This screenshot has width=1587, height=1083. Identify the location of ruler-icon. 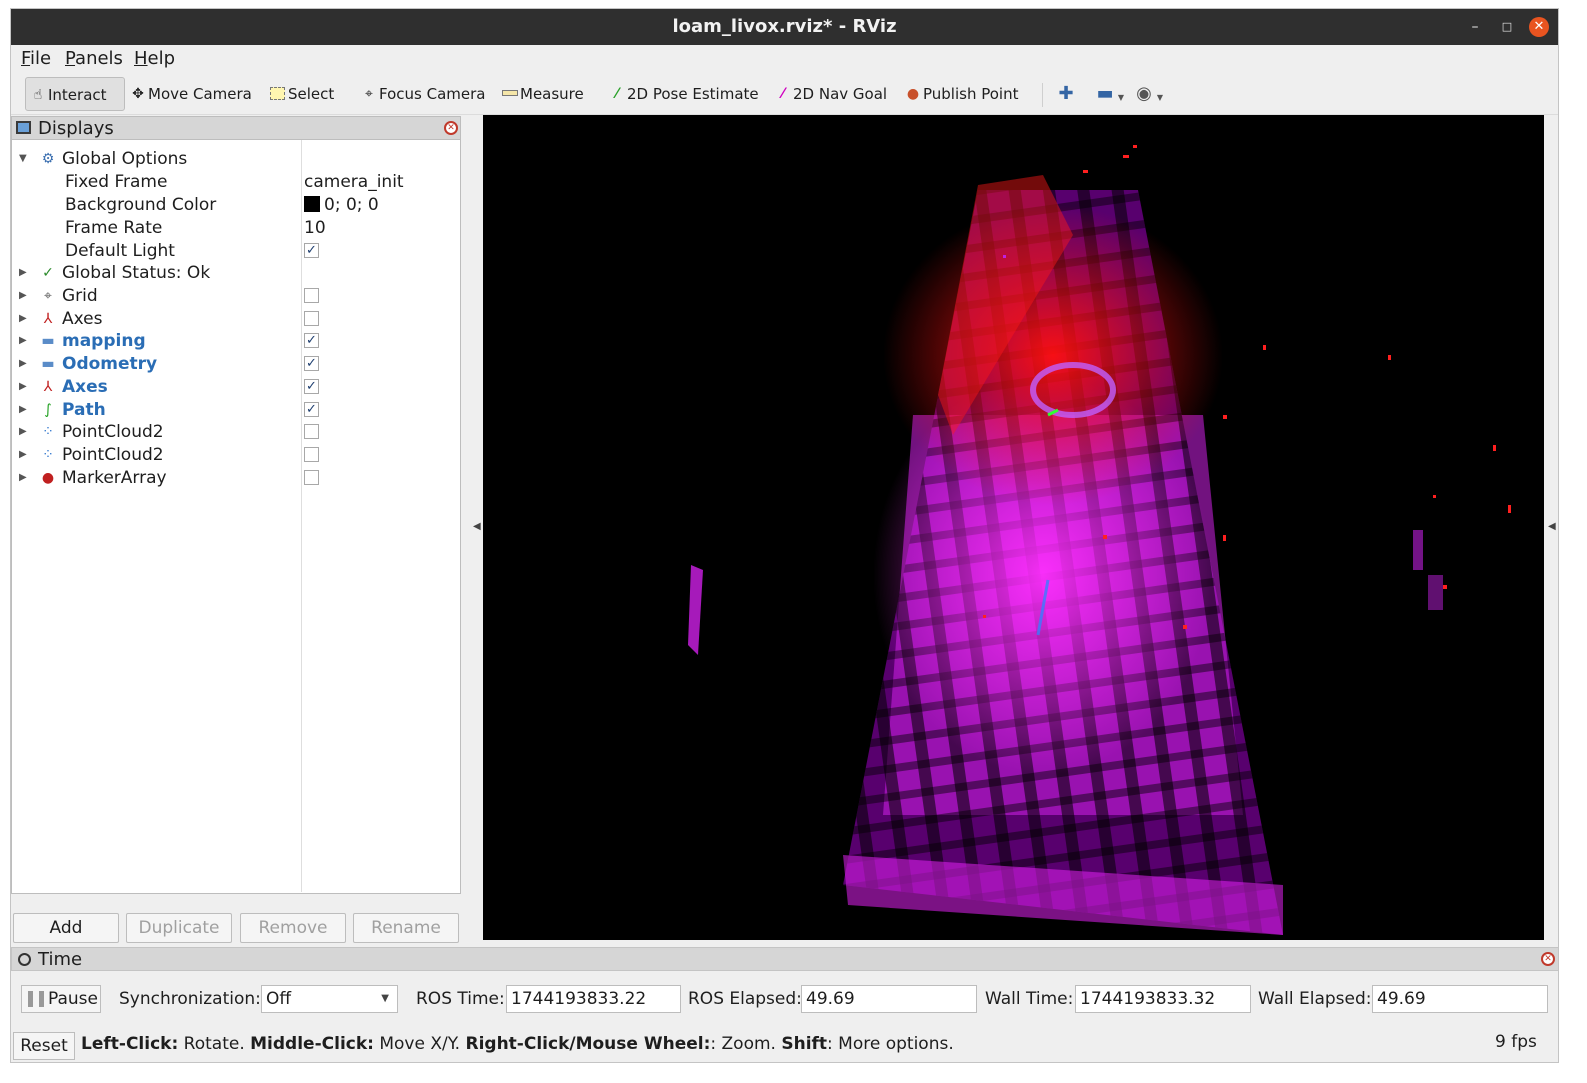
(510, 93).